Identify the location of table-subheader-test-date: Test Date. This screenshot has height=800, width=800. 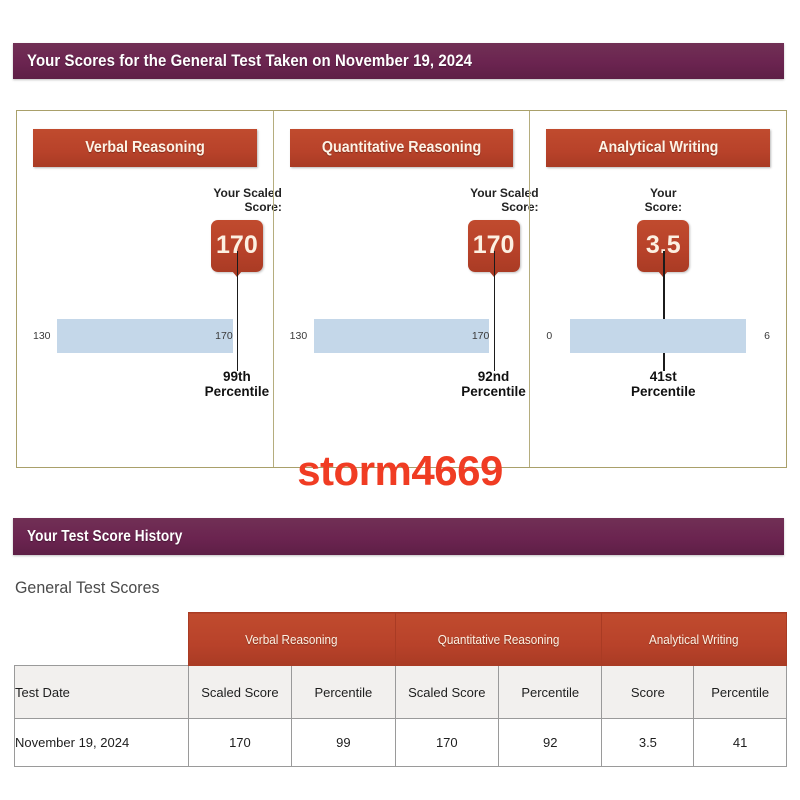
(101, 692).